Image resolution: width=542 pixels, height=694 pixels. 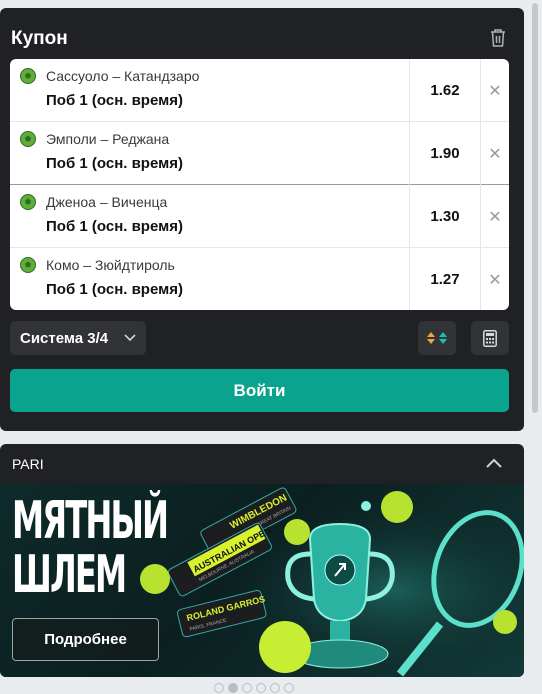 What do you see at coordinates (28, 464) in the screenshot?
I see `pari-title: PARI` at bounding box center [28, 464].